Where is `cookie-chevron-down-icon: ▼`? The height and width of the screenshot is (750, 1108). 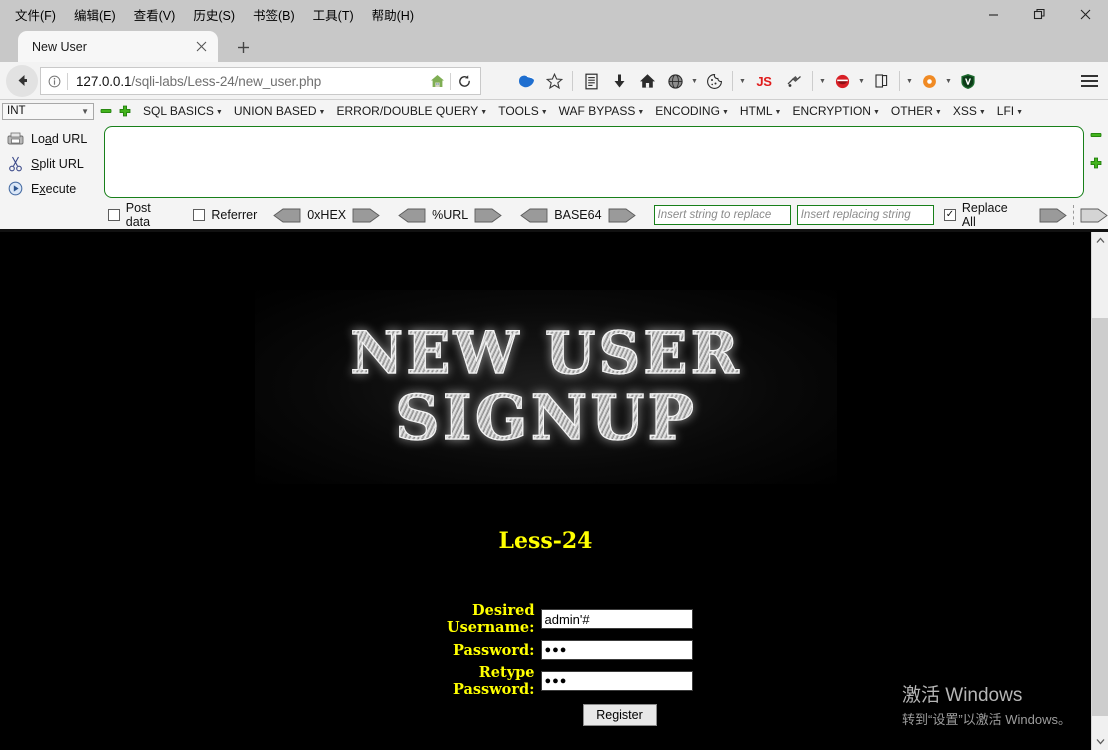
cookie-chevron-down-icon: ▼ is located at coordinates (742, 81).